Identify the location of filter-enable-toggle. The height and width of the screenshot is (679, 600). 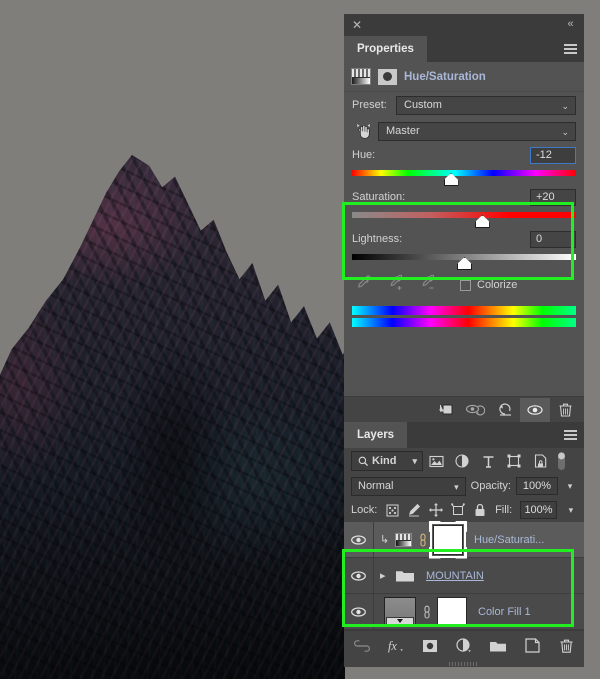
(561, 461).